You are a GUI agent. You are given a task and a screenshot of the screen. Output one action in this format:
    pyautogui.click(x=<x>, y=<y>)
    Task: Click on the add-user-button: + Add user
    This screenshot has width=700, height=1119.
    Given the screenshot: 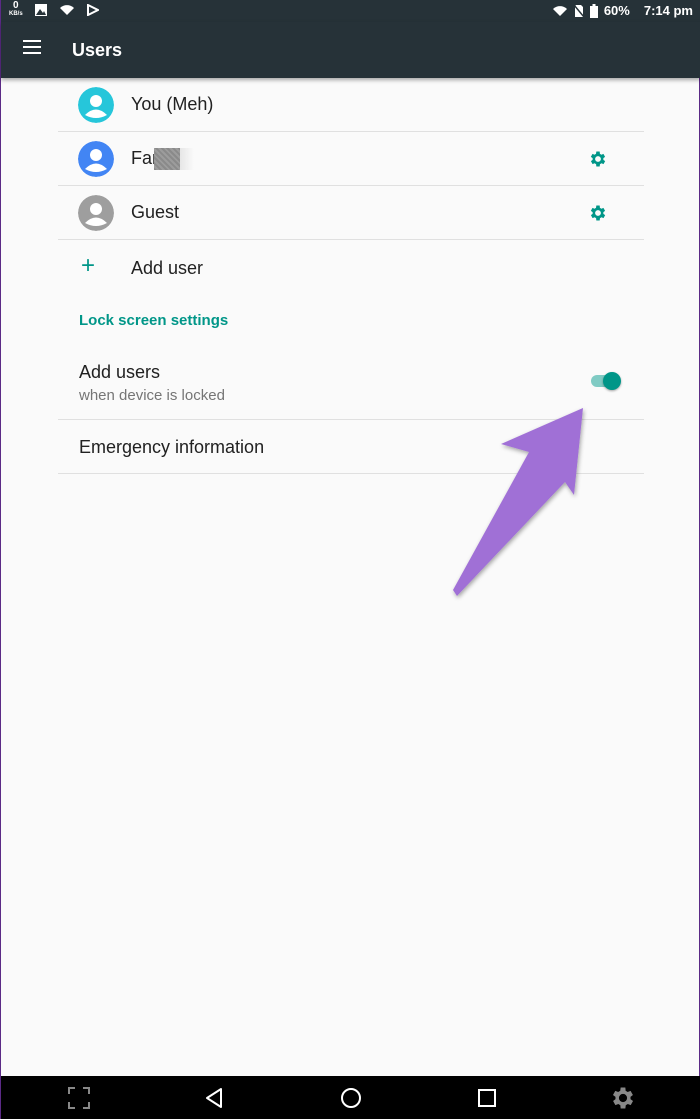 What is the action you would take?
    pyautogui.click(x=351, y=267)
    